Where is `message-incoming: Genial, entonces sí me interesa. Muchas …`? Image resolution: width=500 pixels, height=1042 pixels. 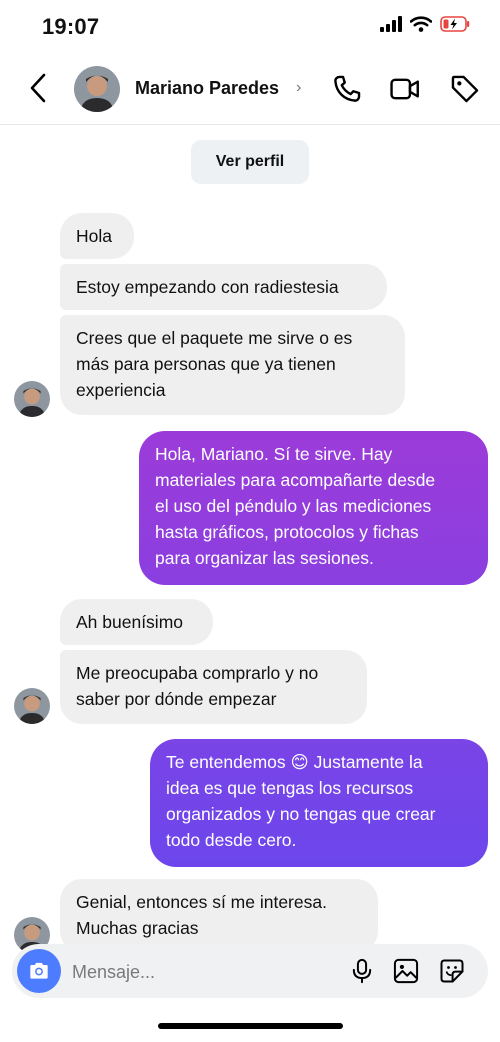 message-incoming: Genial, entonces sí me interesa. Muchas … is located at coordinates (219, 916).